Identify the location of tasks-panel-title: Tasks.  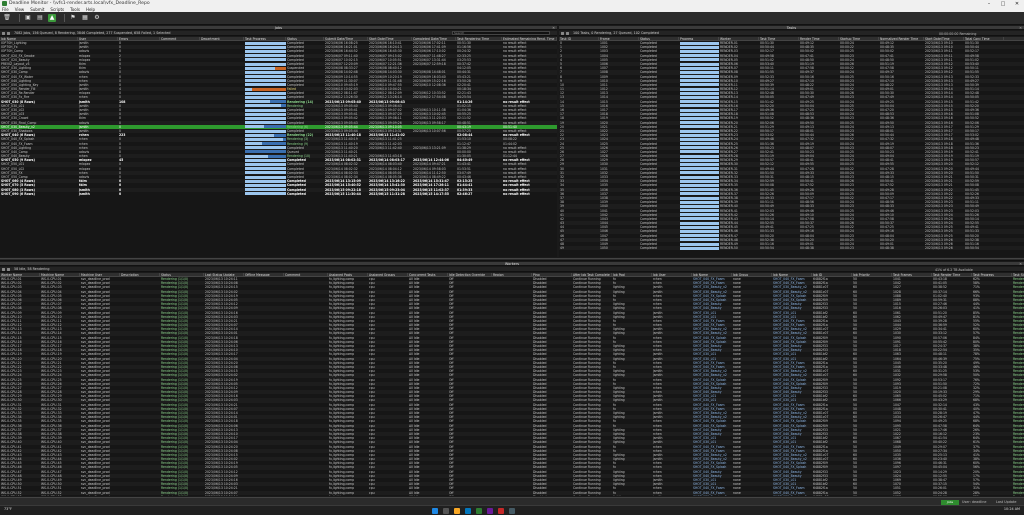
(791, 28).